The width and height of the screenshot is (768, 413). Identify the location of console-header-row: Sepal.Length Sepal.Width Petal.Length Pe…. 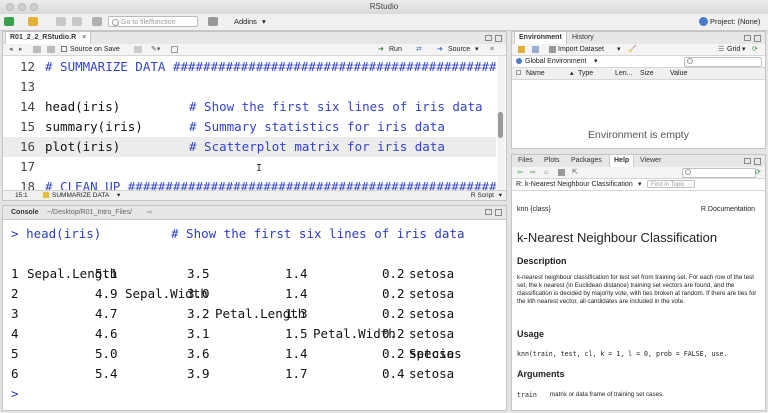
(244, 313).